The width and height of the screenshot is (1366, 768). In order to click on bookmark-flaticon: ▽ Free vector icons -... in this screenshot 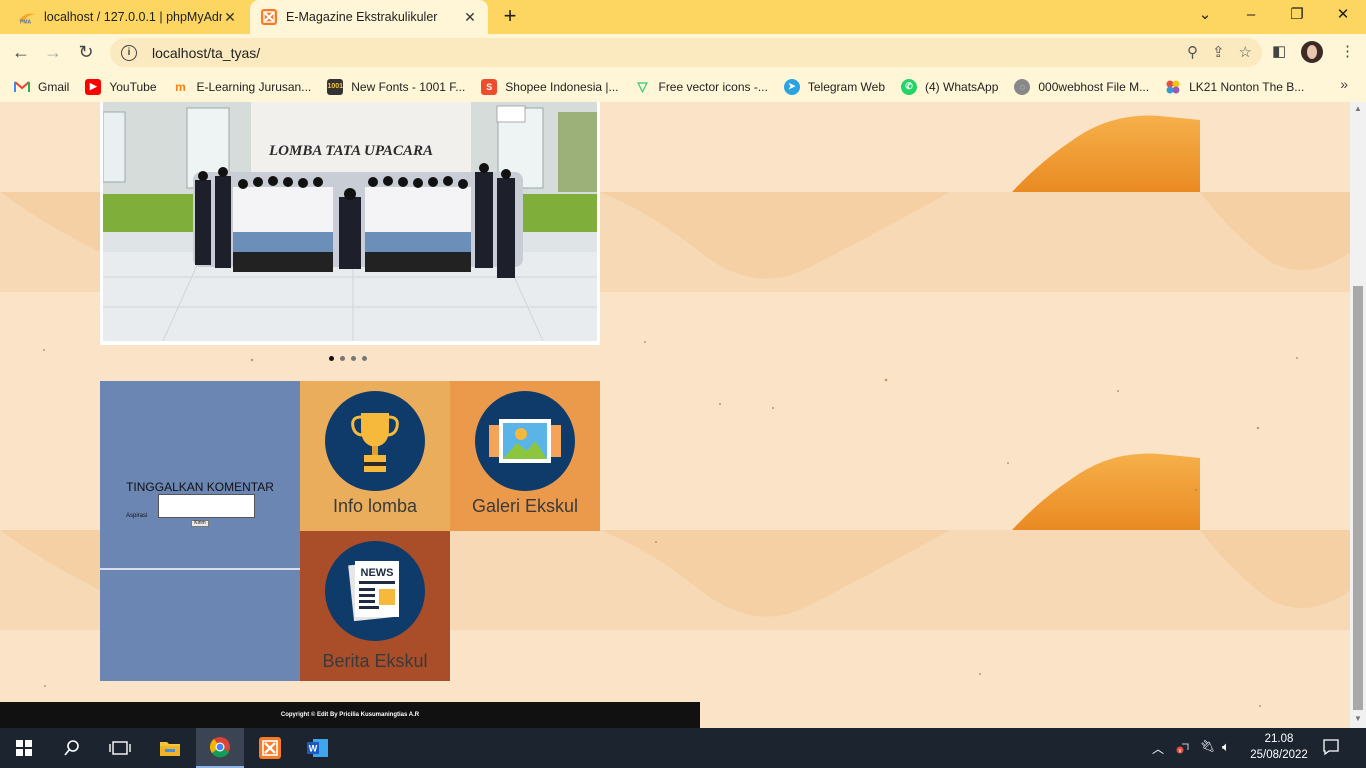, I will do `click(700, 87)`.